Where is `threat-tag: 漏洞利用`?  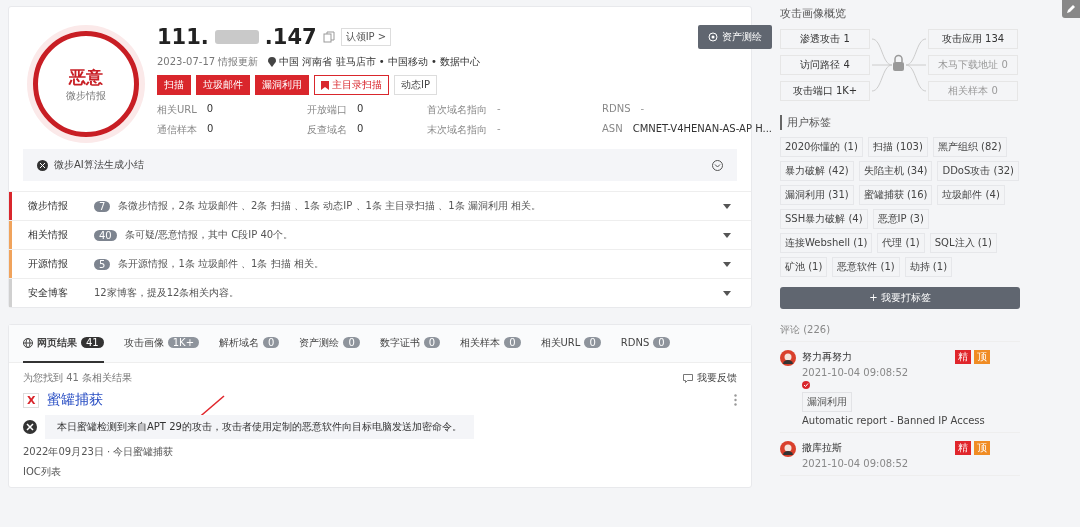 threat-tag: 漏洞利用 is located at coordinates (282, 85).